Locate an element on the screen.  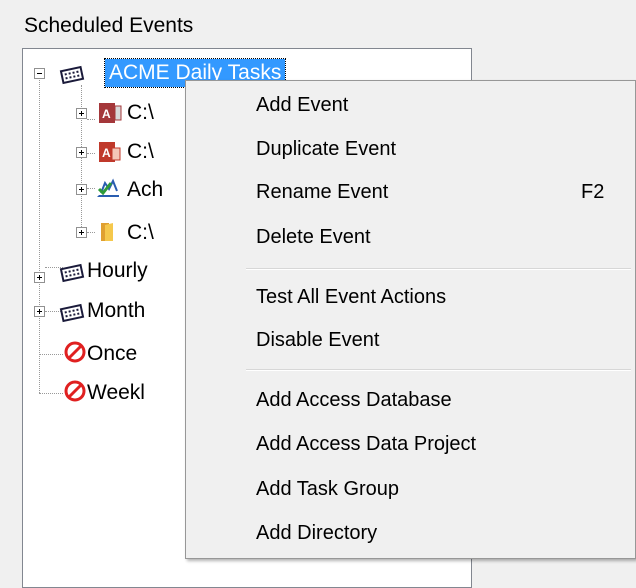
access-database-icon: A is located at coordinates (110, 113).